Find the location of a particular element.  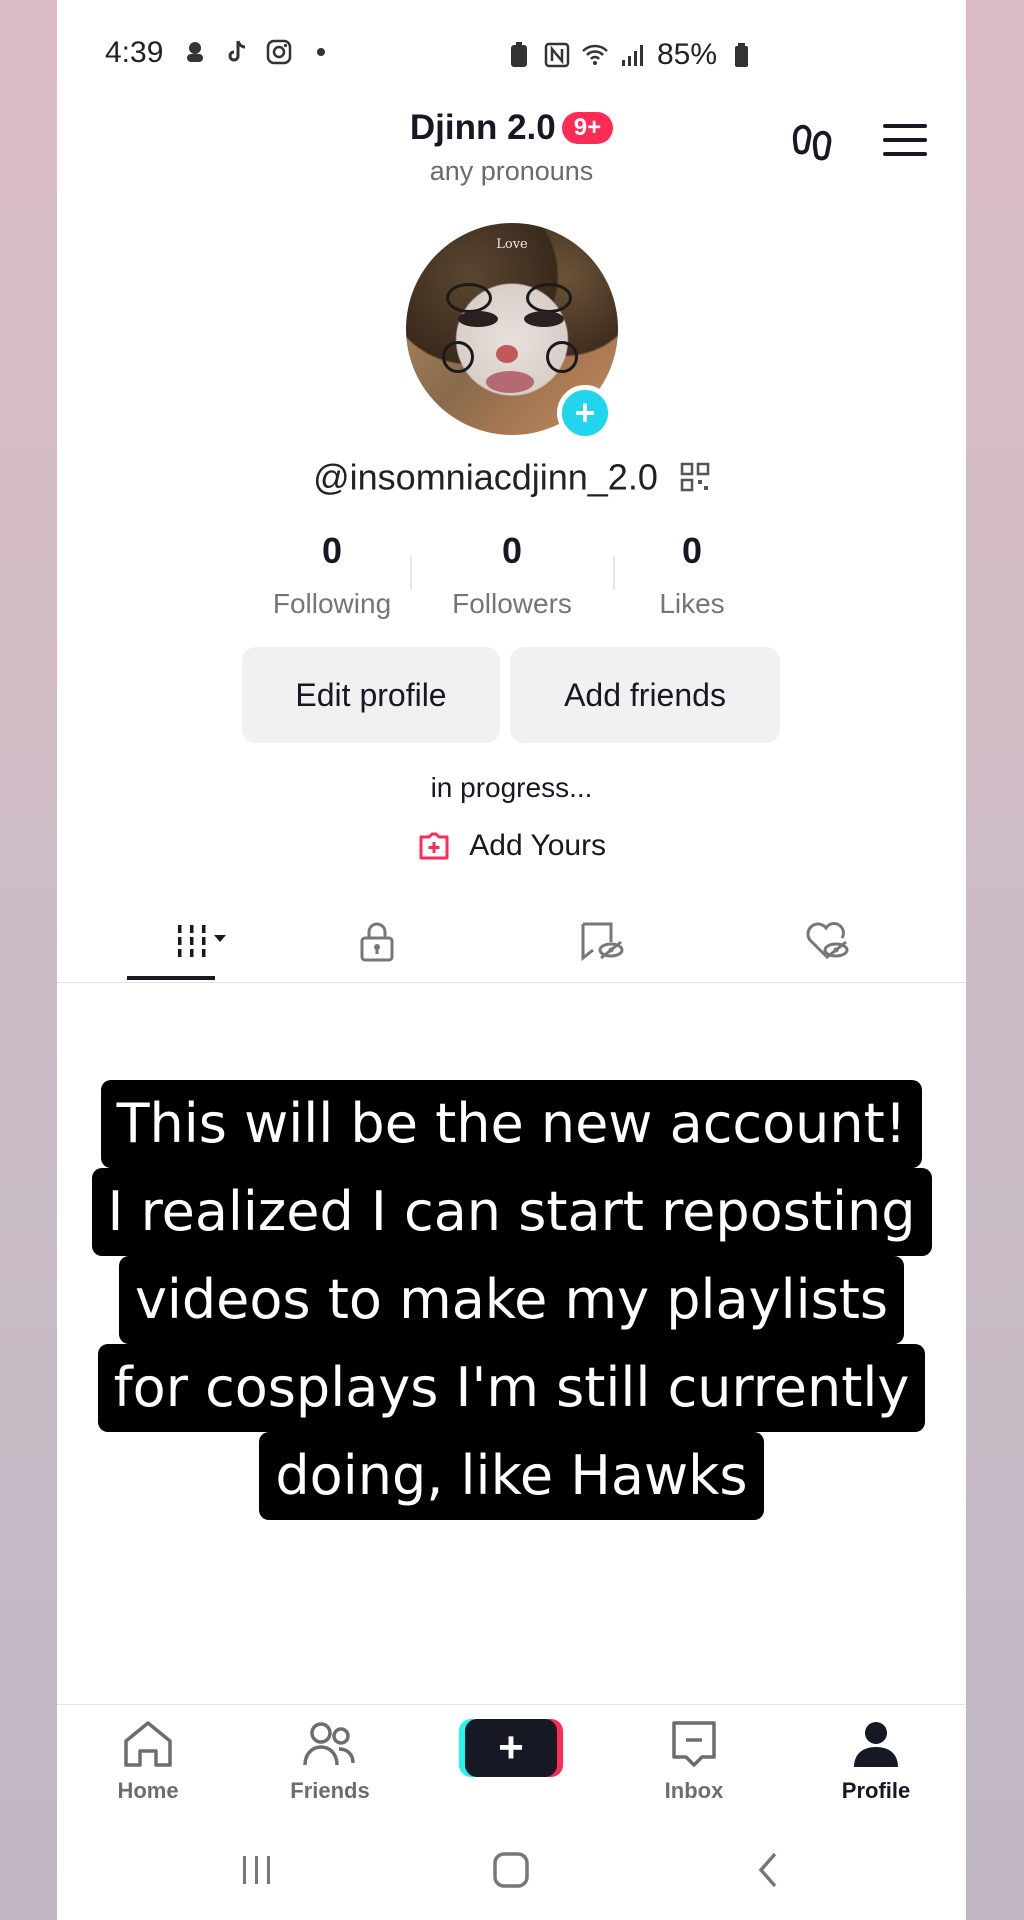

nav-inbox: Inbox is located at coordinates (694, 1761).